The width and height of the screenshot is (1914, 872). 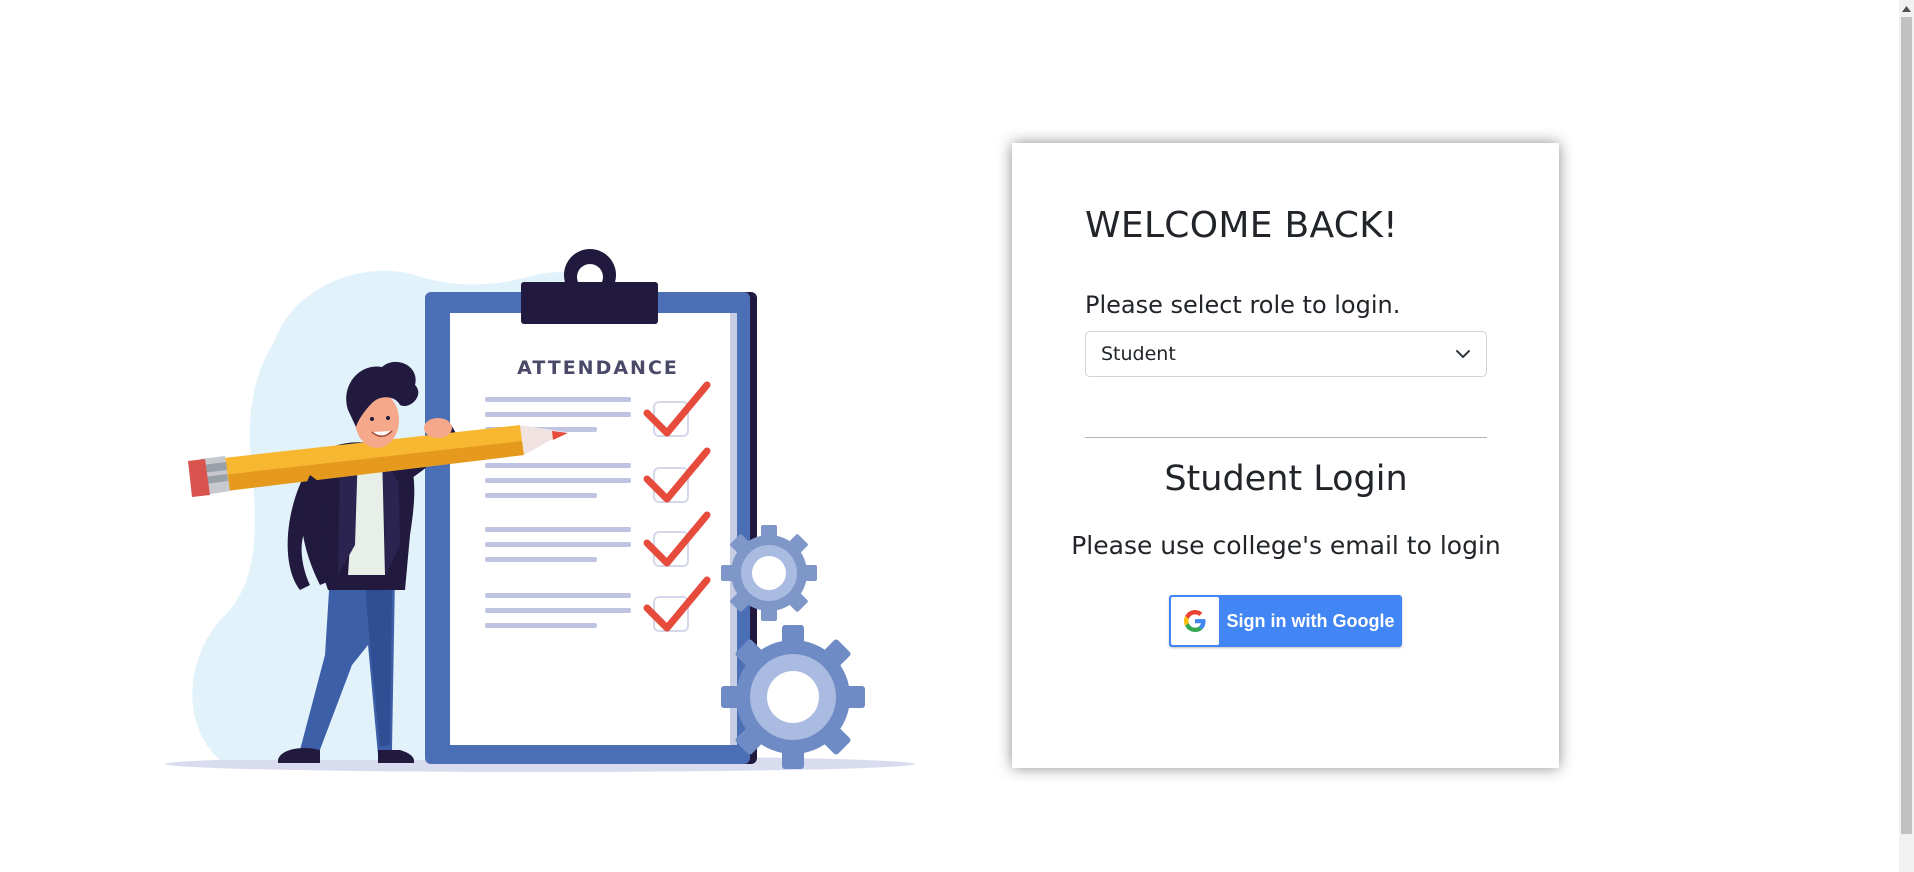 What do you see at coordinates (793, 697) in the screenshot?
I see `large-gear-icon` at bounding box center [793, 697].